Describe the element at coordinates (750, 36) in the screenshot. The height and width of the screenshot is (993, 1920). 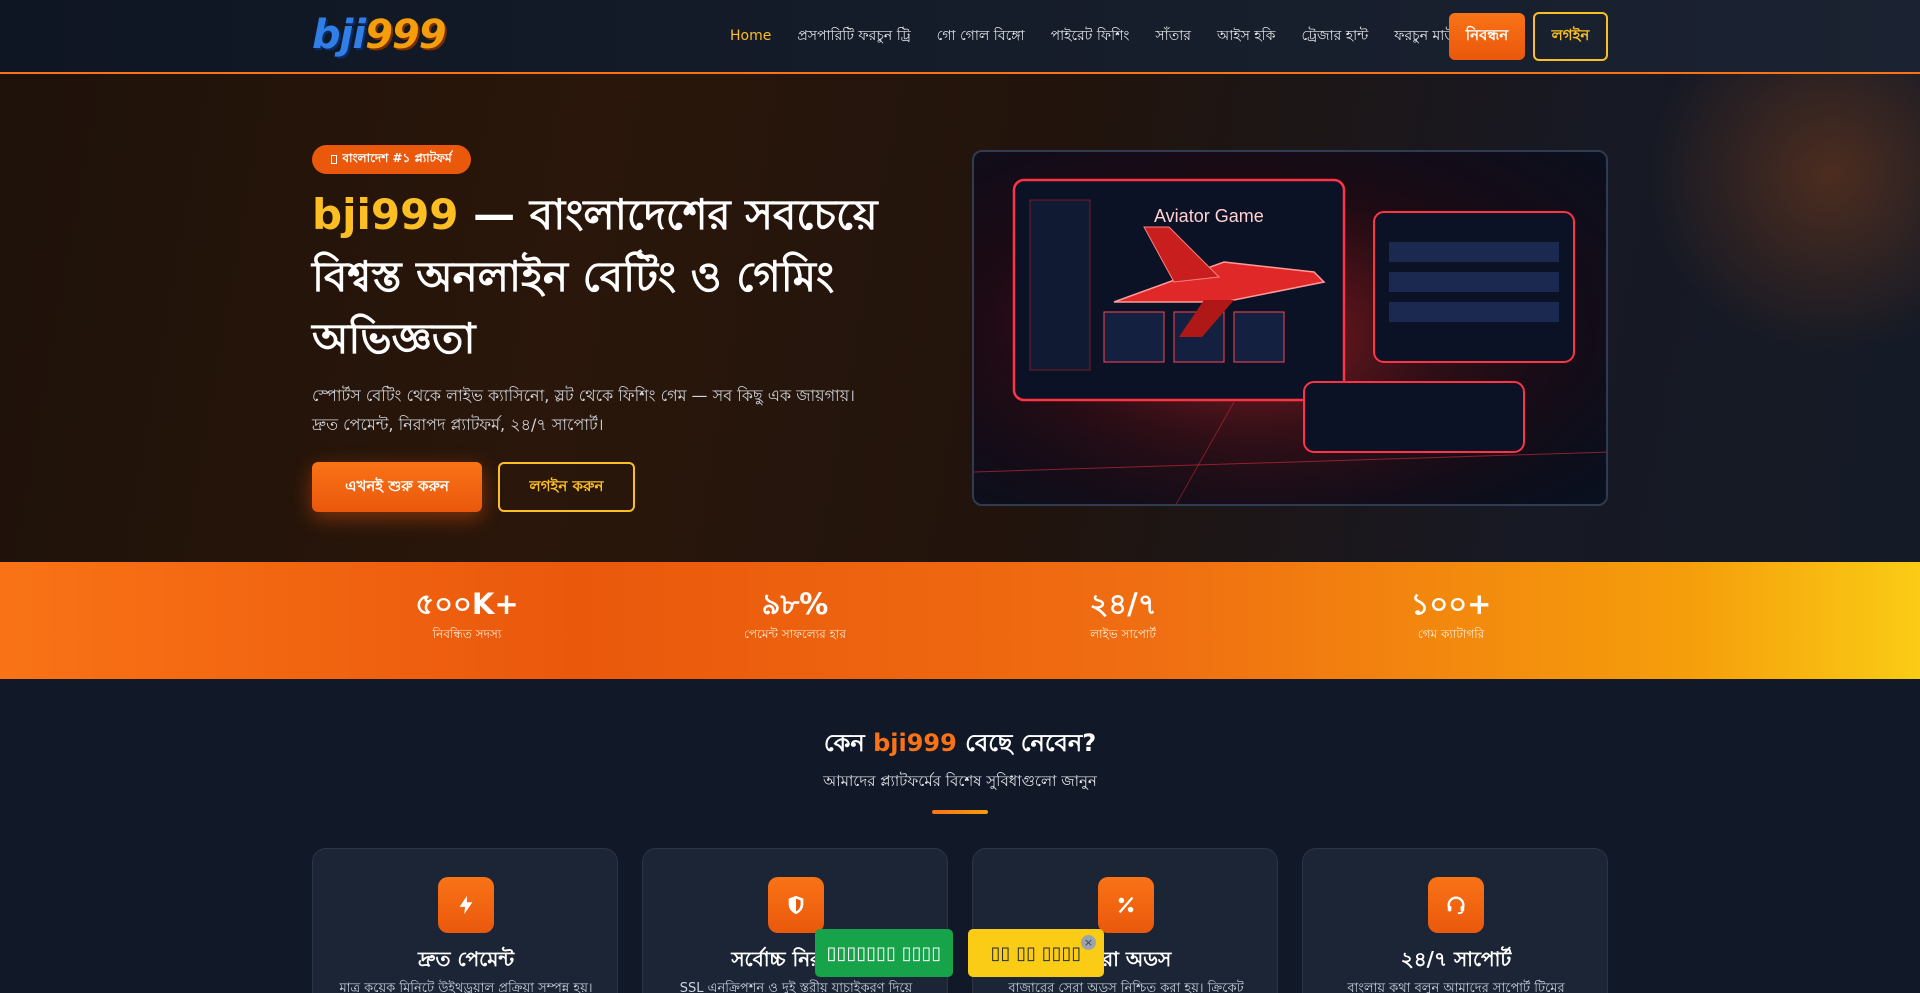
I see `nav-link-home: Home` at that location.